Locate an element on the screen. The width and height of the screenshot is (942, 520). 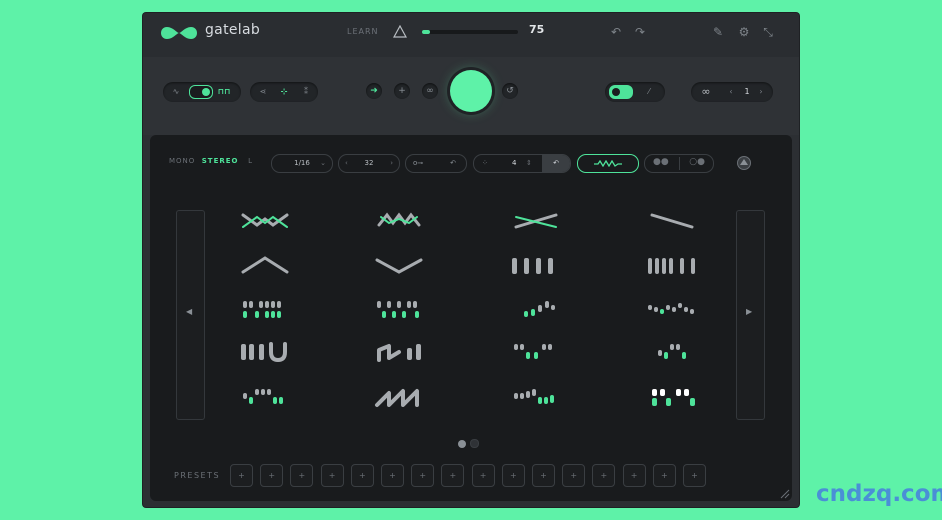
brand-name: gatelab is located at coordinates (233, 30).